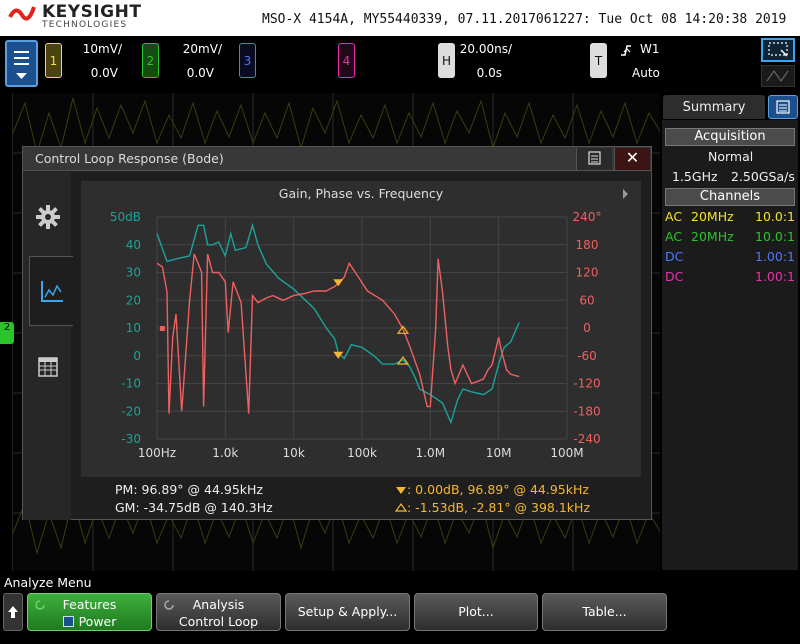  Describe the element at coordinates (218, 604) in the screenshot. I see `analysis-label: Analysis` at that location.